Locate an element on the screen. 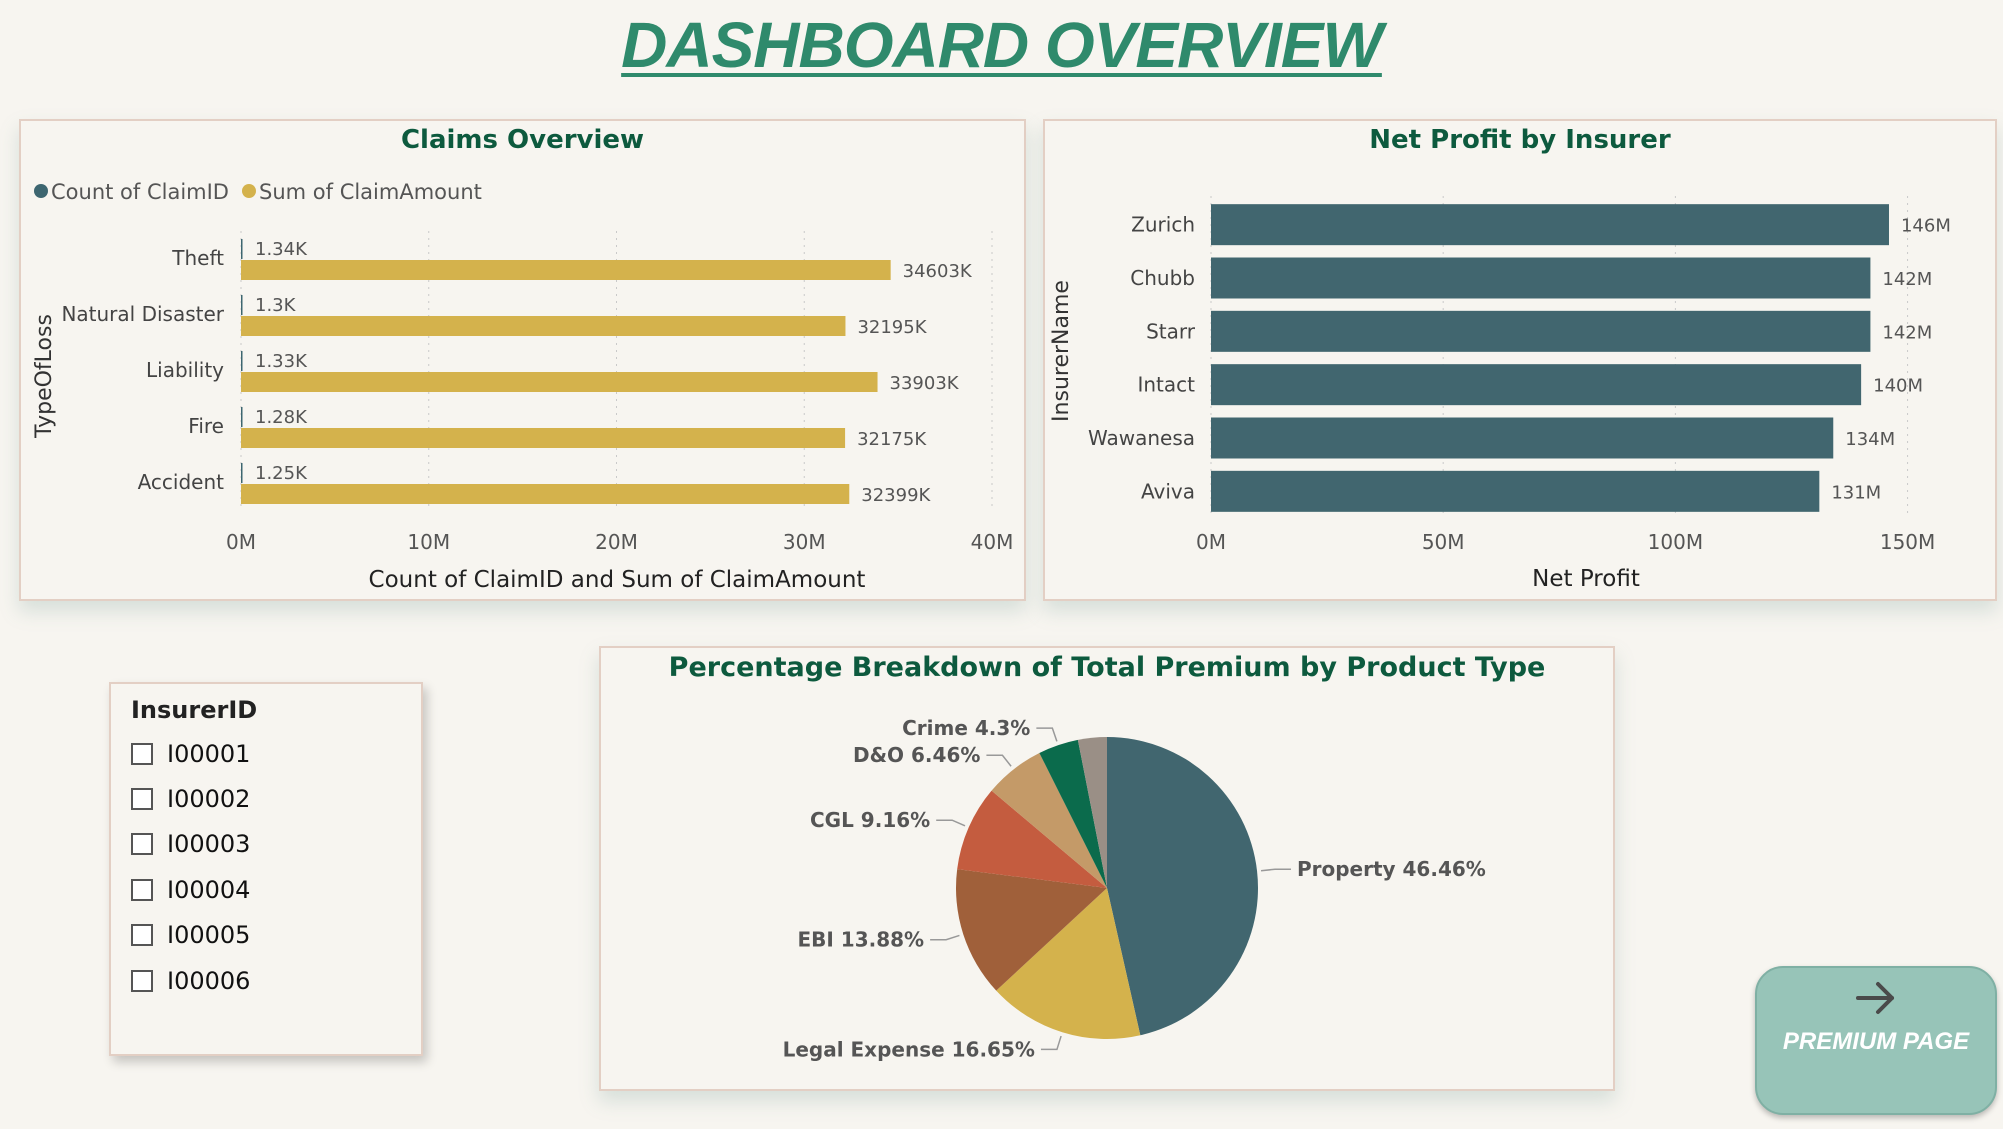 The image size is (2003, 1129). claims-y-axis-label: TypeOfLoss is located at coordinates (44, 376).